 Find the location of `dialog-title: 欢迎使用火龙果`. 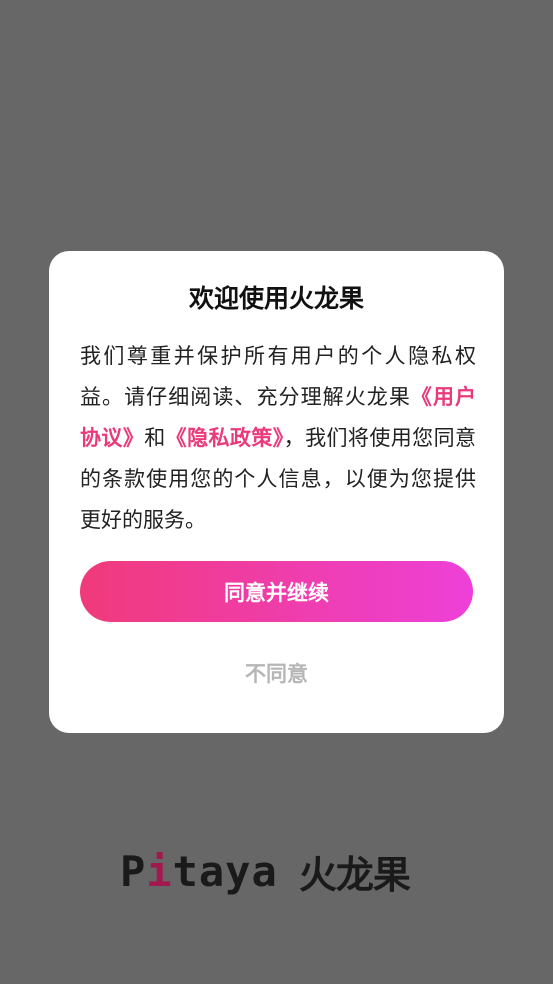

dialog-title: 欢迎使用火龙果 is located at coordinates (276, 298).